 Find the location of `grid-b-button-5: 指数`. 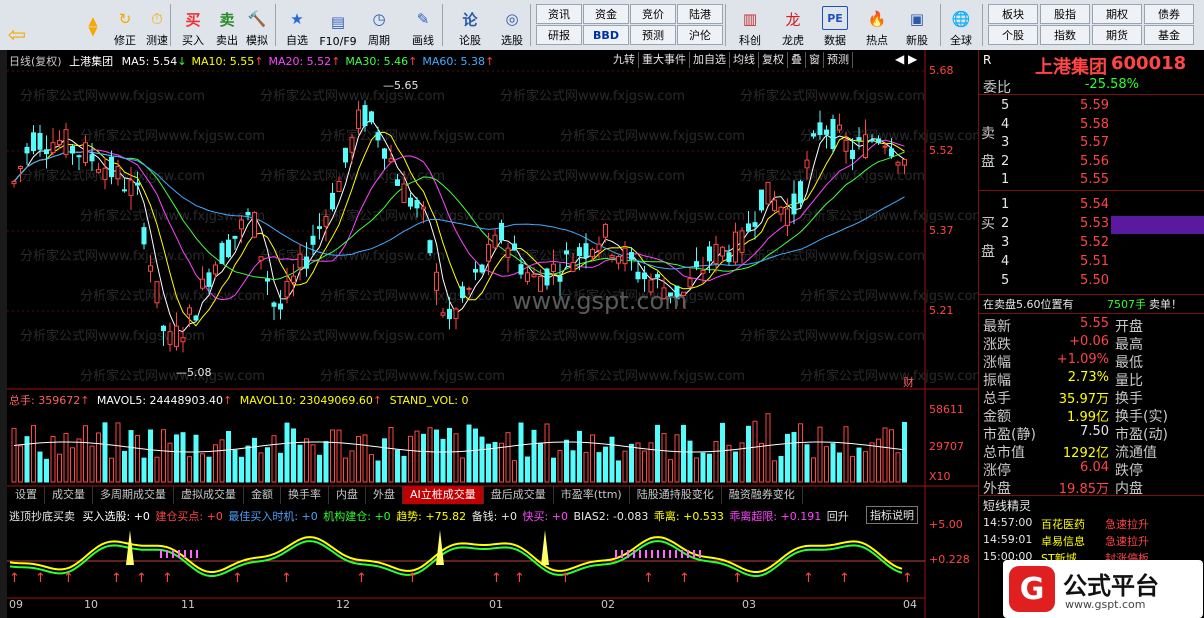

grid-b-button-5: 指数 is located at coordinates (1065, 35).